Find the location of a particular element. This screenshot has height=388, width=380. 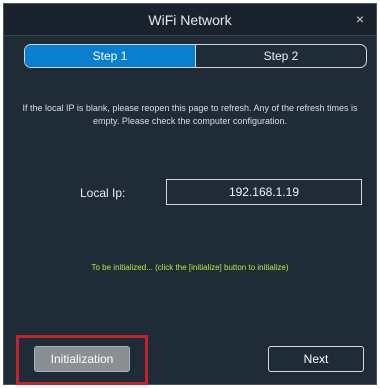

dialog-title: WiFi Network is located at coordinates (190, 20).